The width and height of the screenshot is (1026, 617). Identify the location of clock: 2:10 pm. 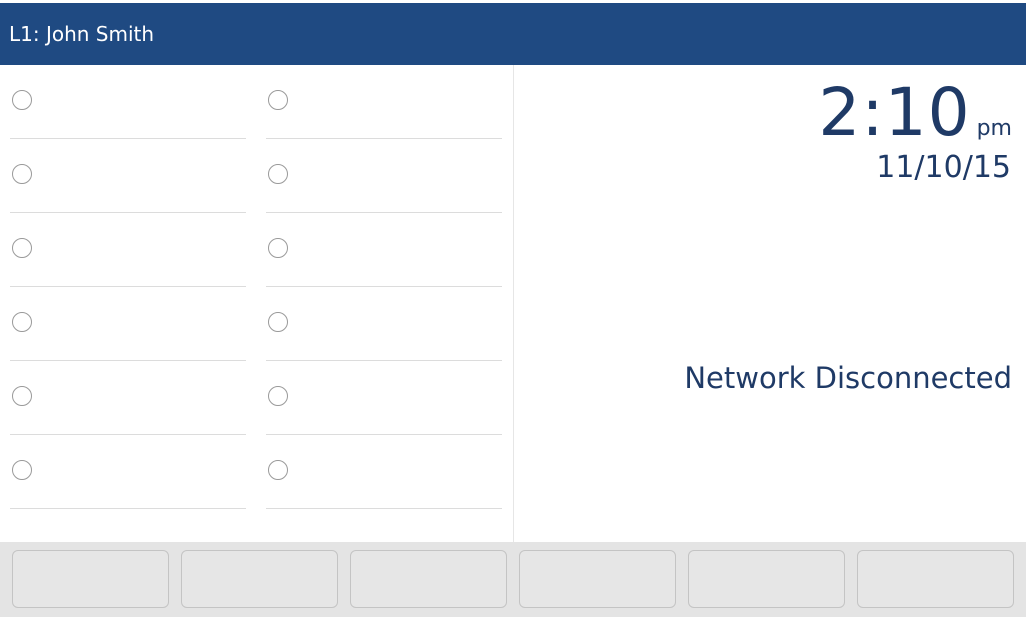
(915, 113).